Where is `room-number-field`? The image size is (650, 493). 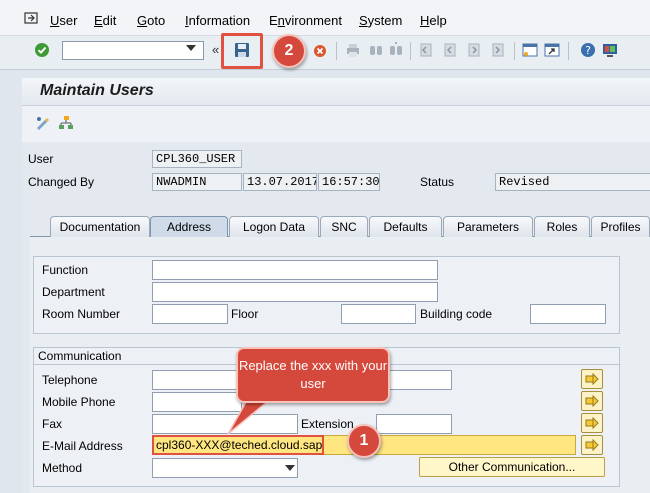 room-number-field is located at coordinates (190, 314).